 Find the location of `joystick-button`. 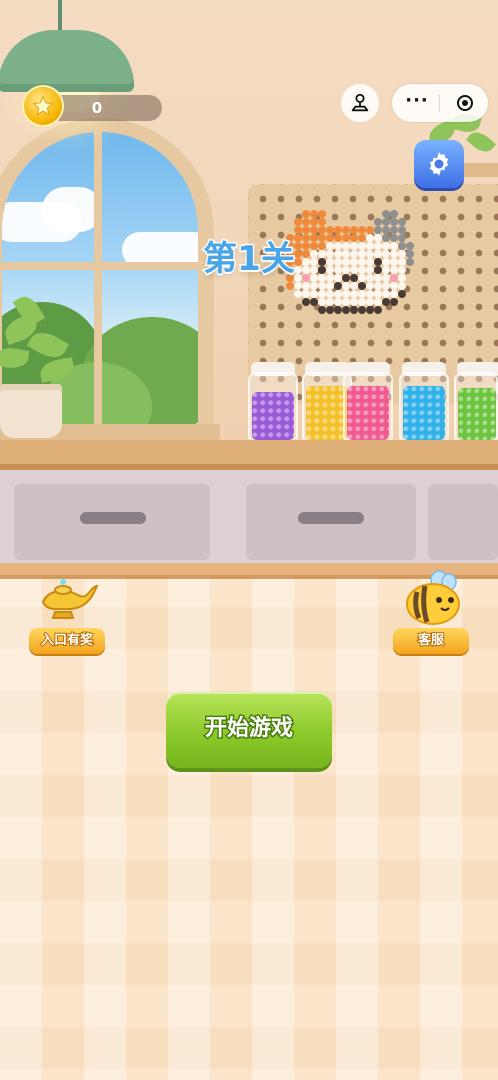

joystick-button is located at coordinates (360, 103).